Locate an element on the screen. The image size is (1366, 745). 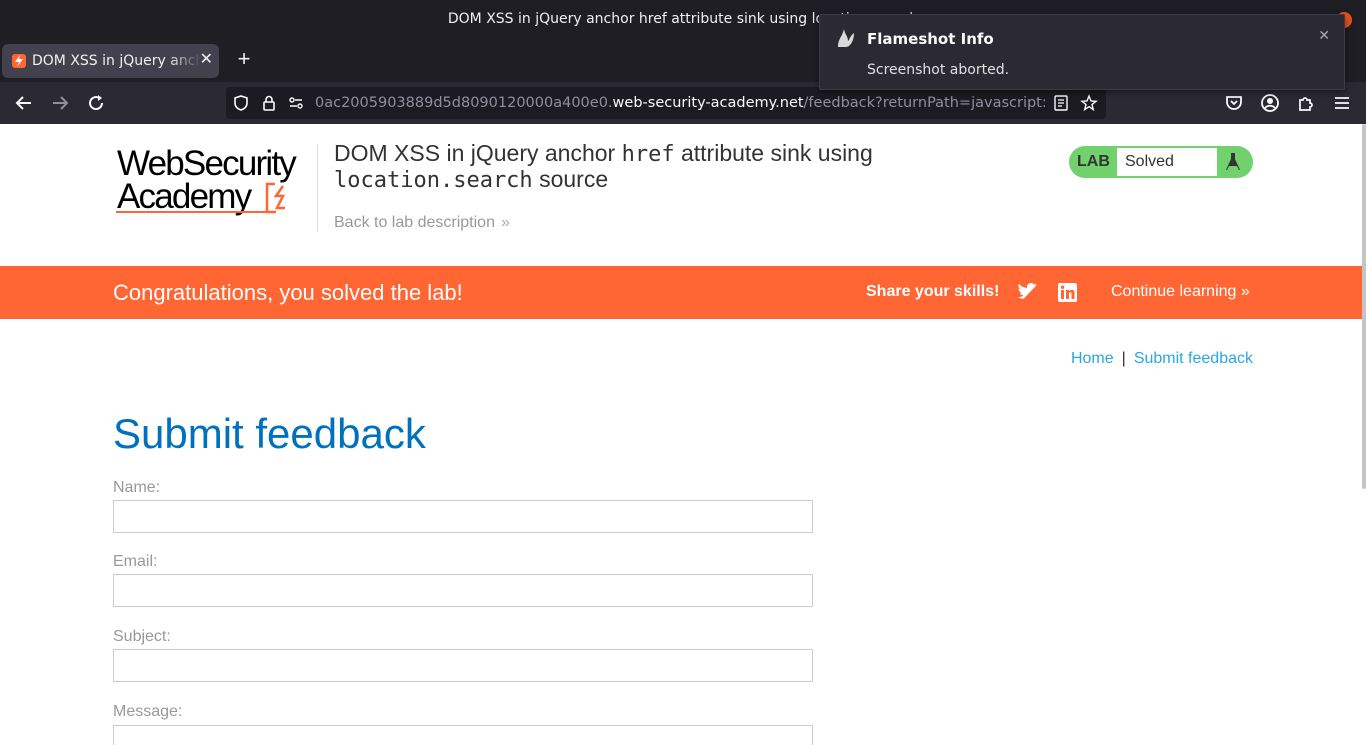
continue-learning-link: Continue learning » is located at coordinates (1180, 292).